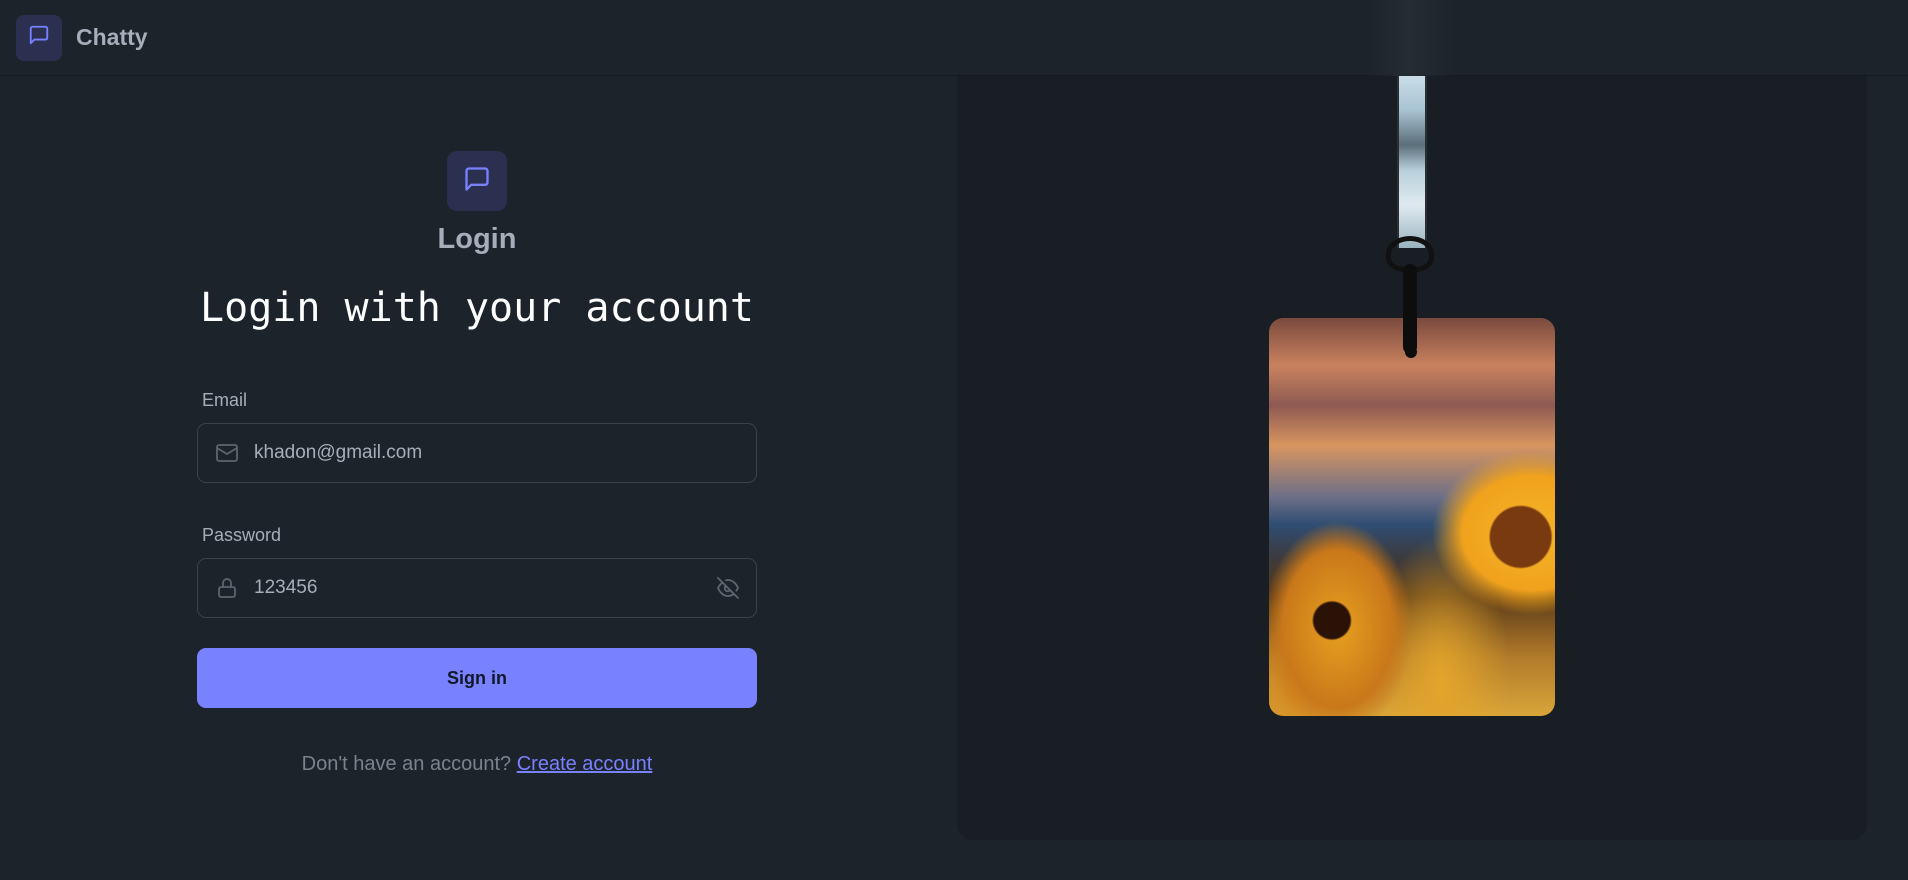 This screenshot has height=880, width=1908. I want to click on lanyard-glow, so click(1410, 38).